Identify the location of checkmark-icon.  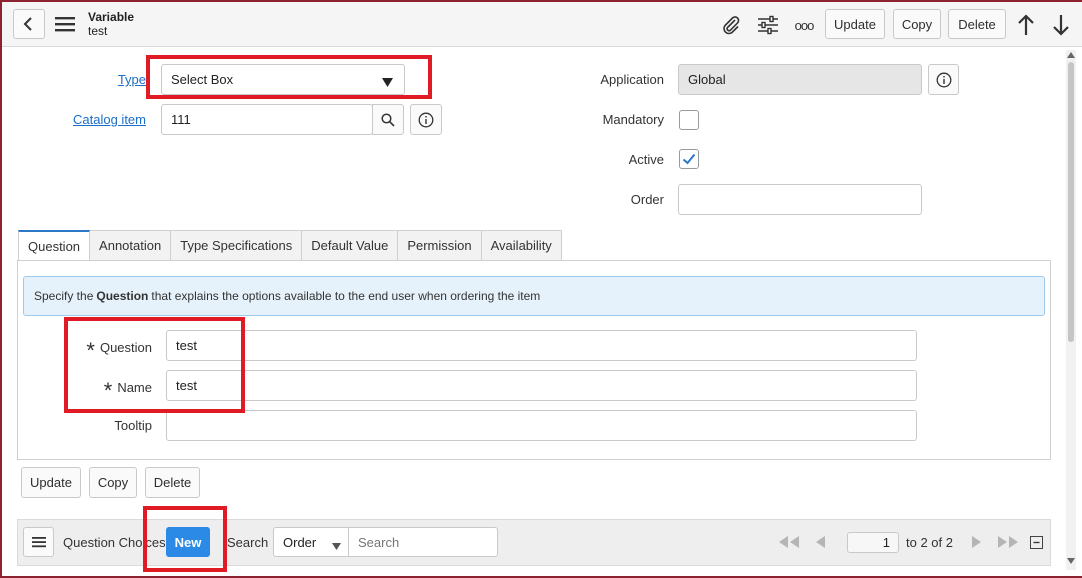
(689, 159).